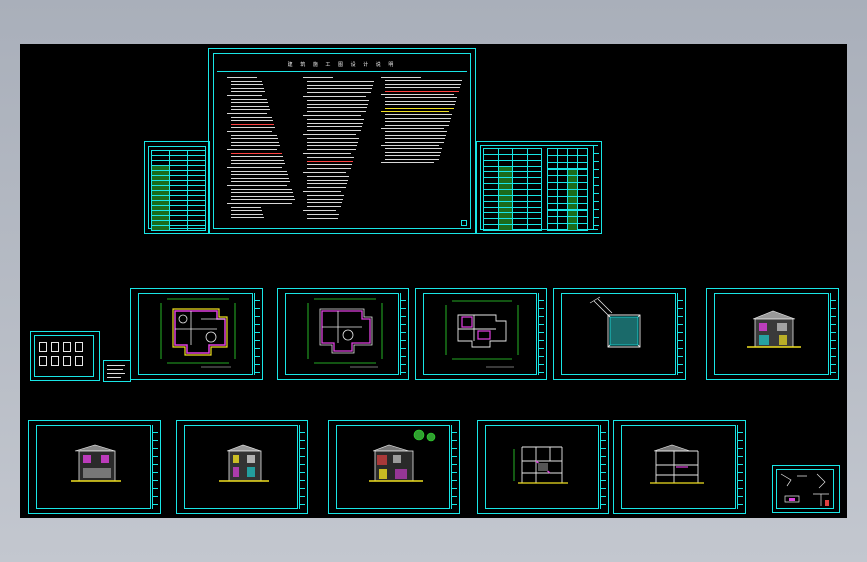  Describe the element at coordinates (342, 65) in the screenshot. I see `design-notes-title: 建 筑 施 工 图 设 计 说 明` at that location.